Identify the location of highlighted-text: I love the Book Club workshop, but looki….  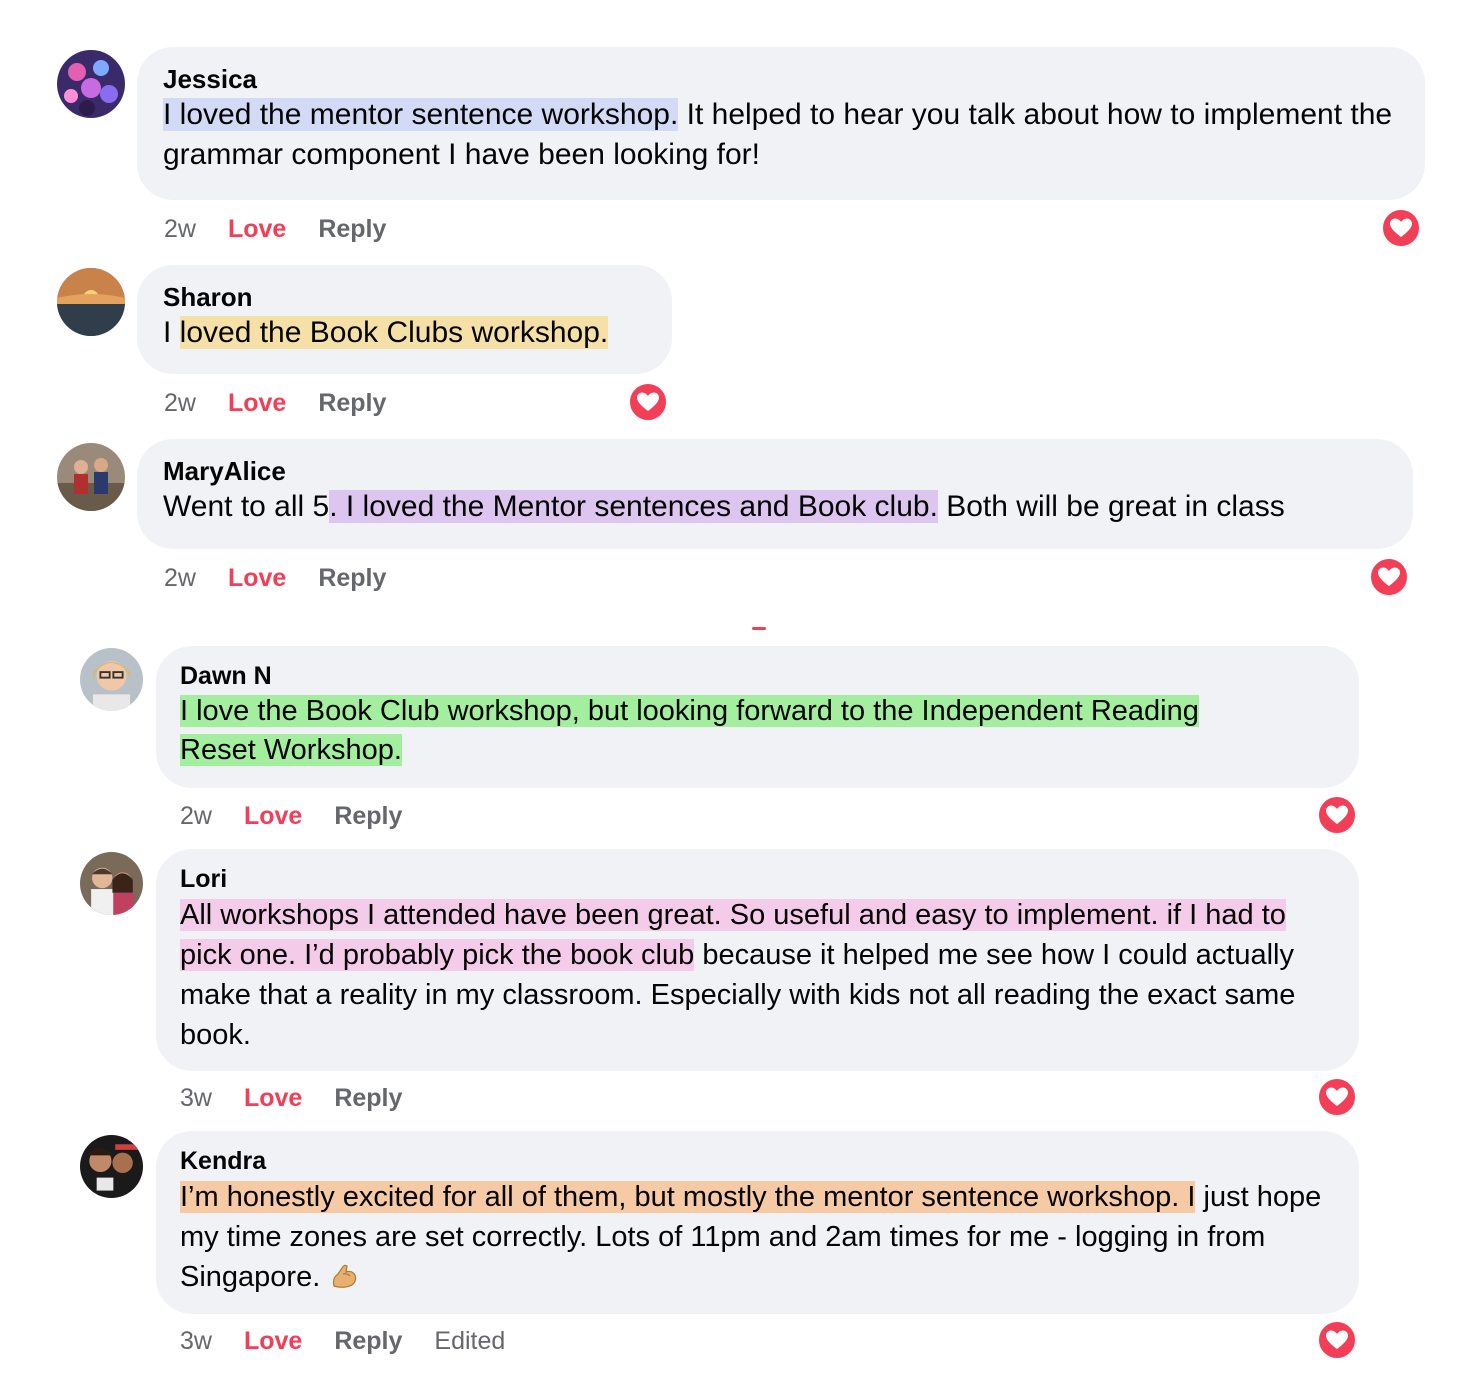
(689, 730).